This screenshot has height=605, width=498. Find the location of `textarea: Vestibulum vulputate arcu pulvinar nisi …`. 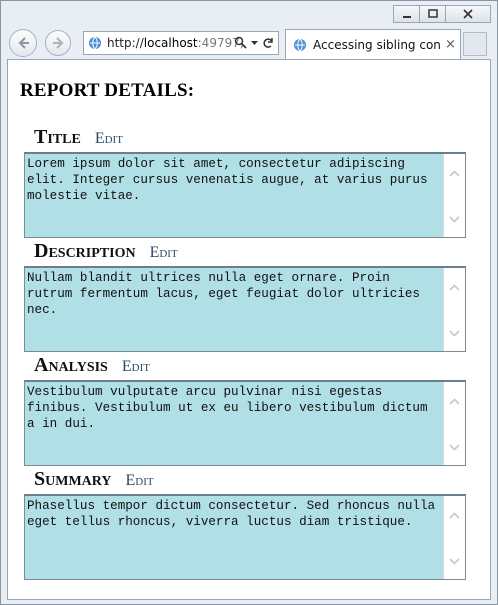

textarea: Vestibulum vulputate arcu pulvinar nisi … is located at coordinates (245, 423).